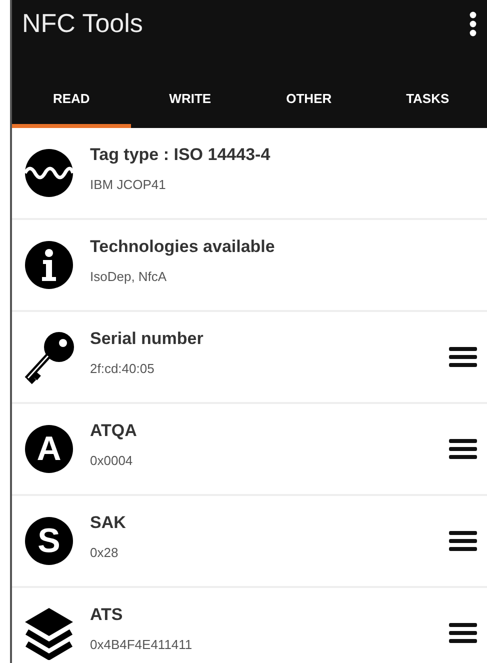  What do you see at coordinates (108, 522) in the screenshot?
I see `row-title: SAK` at bounding box center [108, 522].